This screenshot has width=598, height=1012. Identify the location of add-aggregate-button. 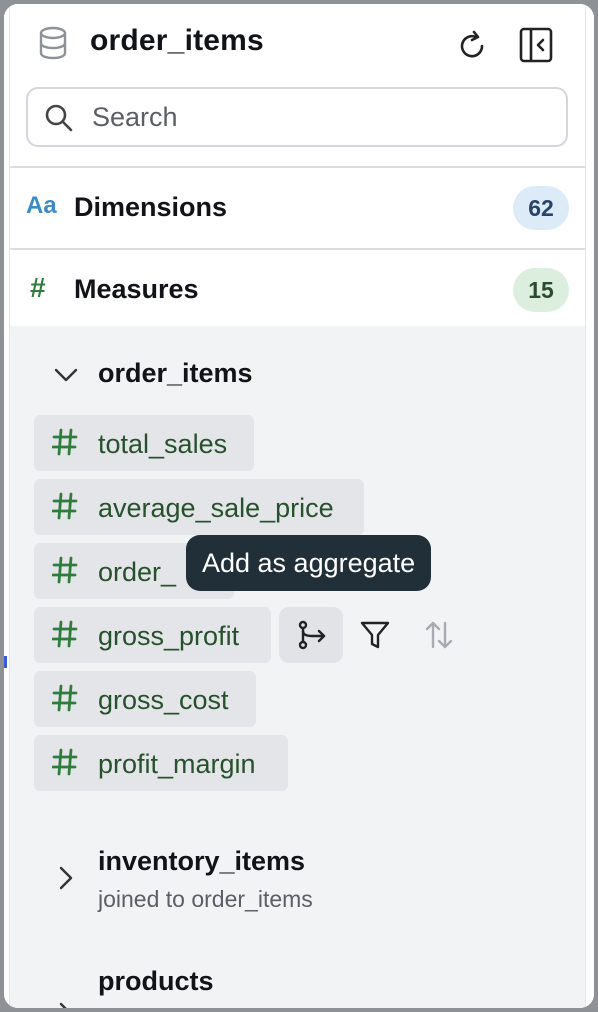
(311, 635).